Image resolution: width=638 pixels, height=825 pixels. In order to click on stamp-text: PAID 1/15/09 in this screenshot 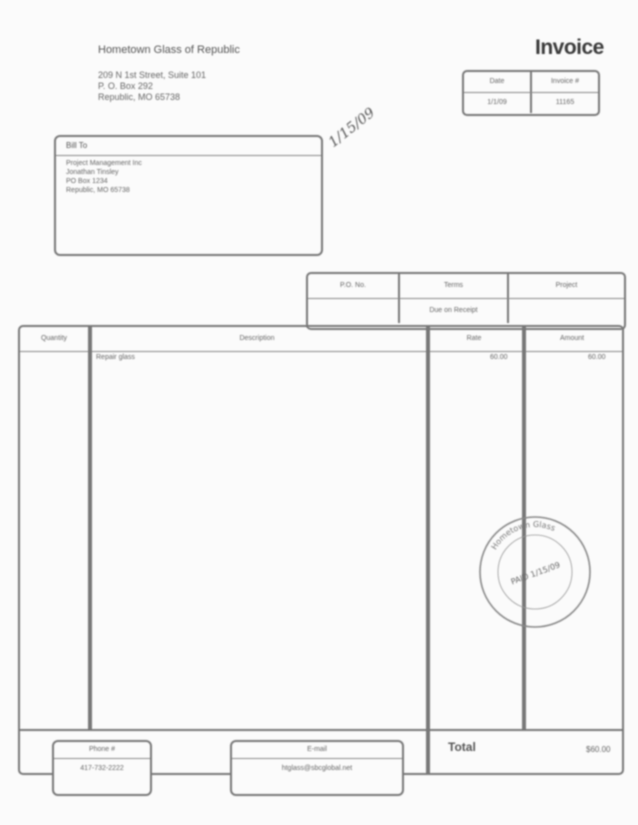, I will do `click(536, 573)`.